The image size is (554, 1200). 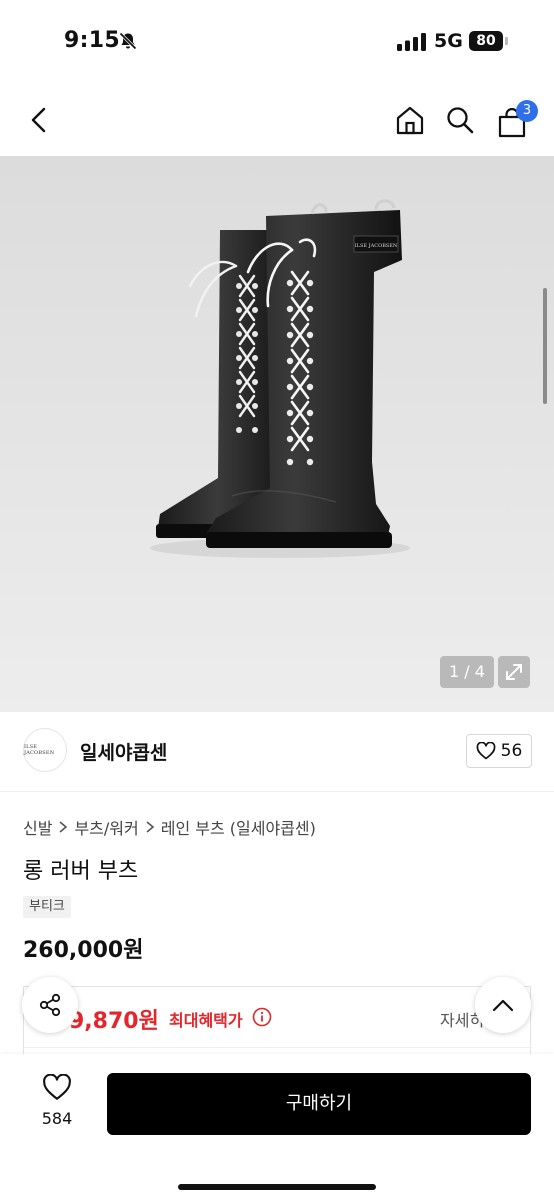 I want to click on product-tag: 부티크, so click(x=47, y=907).